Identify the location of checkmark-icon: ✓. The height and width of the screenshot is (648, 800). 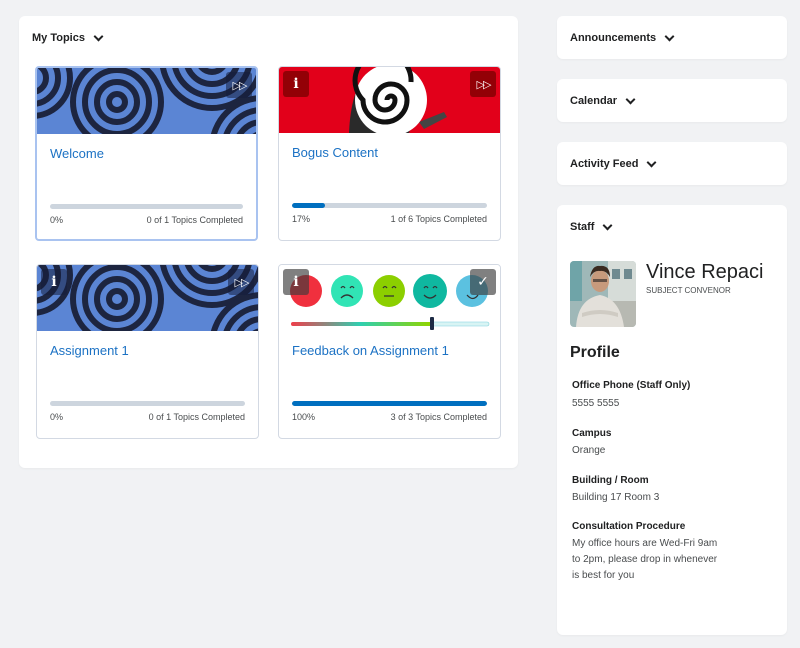
(483, 282).